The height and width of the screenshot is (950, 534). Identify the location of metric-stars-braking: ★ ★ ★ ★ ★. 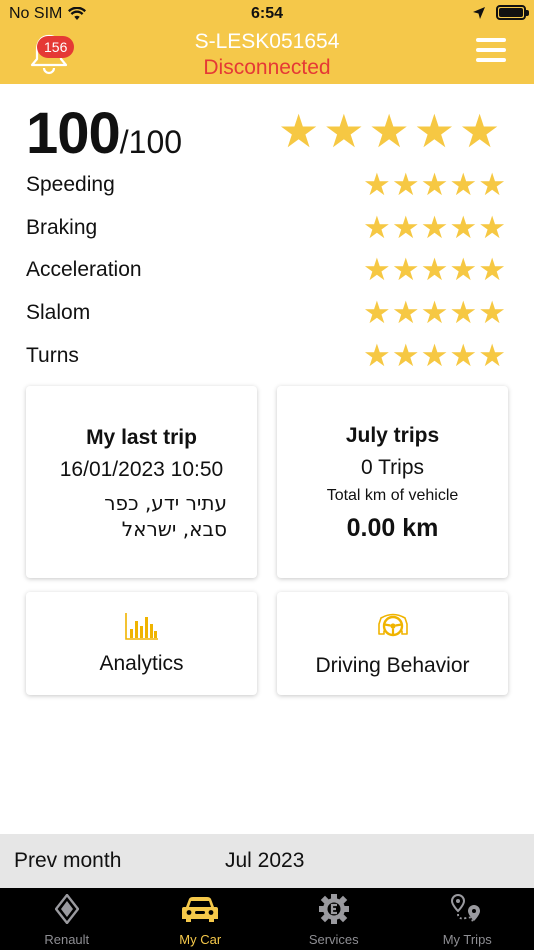
(434, 227).